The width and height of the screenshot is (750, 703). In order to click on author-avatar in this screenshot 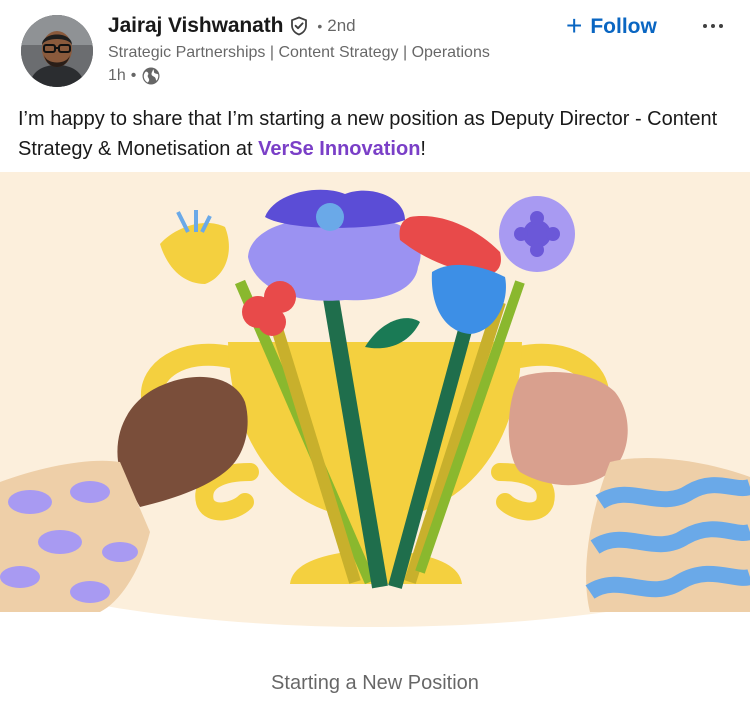, I will do `click(57, 51)`.